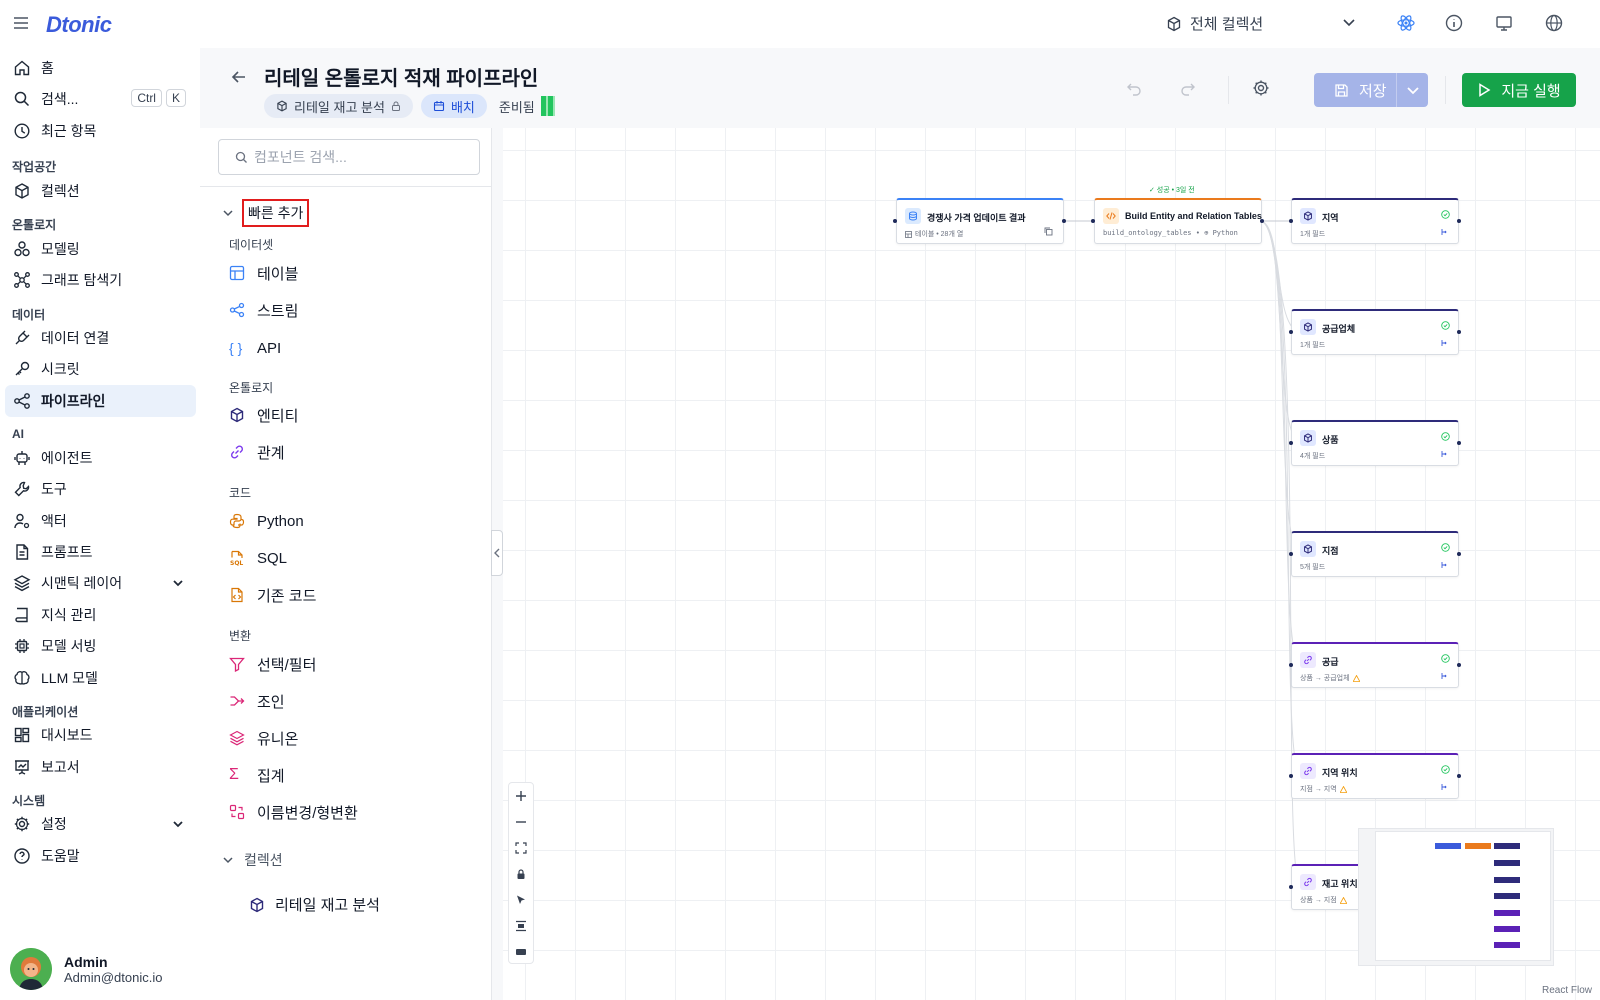 Image resolution: width=1600 pixels, height=1000 pixels. What do you see at coordinates (100, 552) in the screenshot?
I see `sidebar-item-prompt: 프롬프트` at bounding box center [100, 552].